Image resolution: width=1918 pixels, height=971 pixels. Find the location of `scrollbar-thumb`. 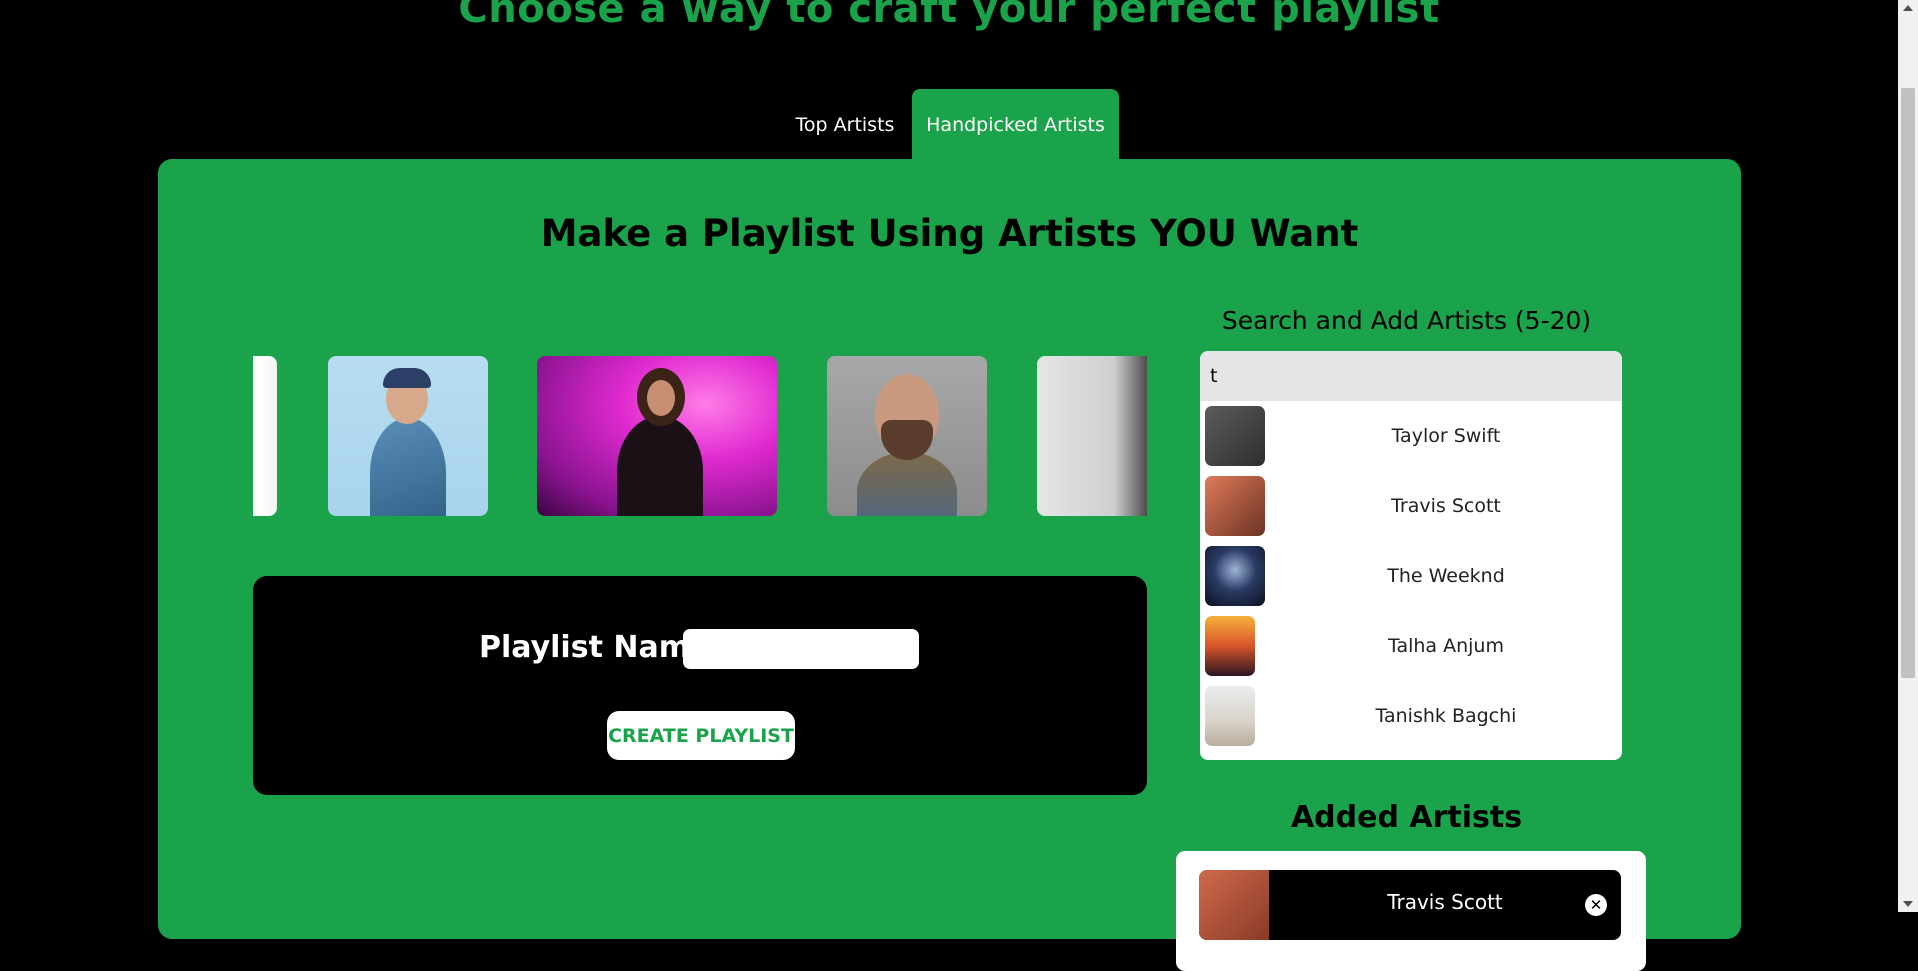

scrollbar-thumb is located at coordinates (1908, 383).